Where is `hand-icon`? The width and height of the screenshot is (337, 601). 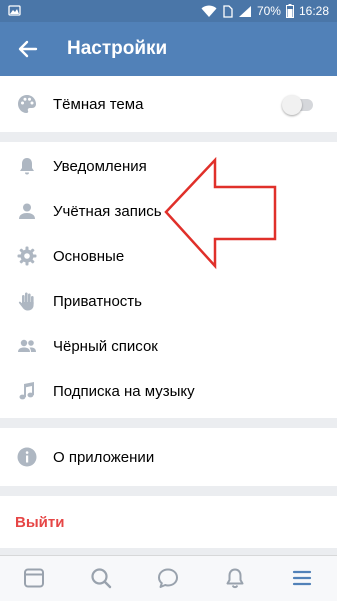 hand-icon is located at coordinates (26, 301).